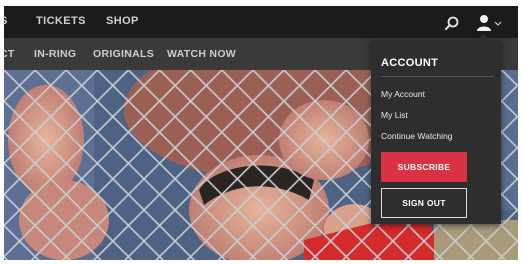 The image size is (522, 264). Describe the element at coordinates (424, 203) in the screenshot. I see `sign-out-button: SIGN OUT` at that location.